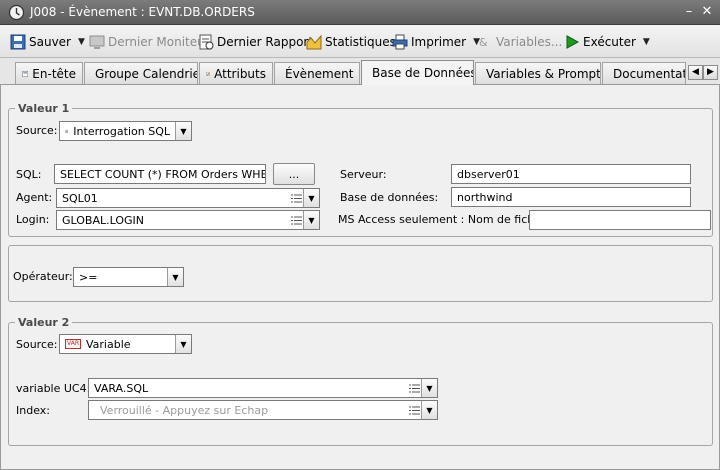 This screenshot has height=470, width=720. What do you see at coordinates (121, 388) in the screenshot?
I see `variable-uc4-value: VARA.SQL` at bounding box center [121, 388].